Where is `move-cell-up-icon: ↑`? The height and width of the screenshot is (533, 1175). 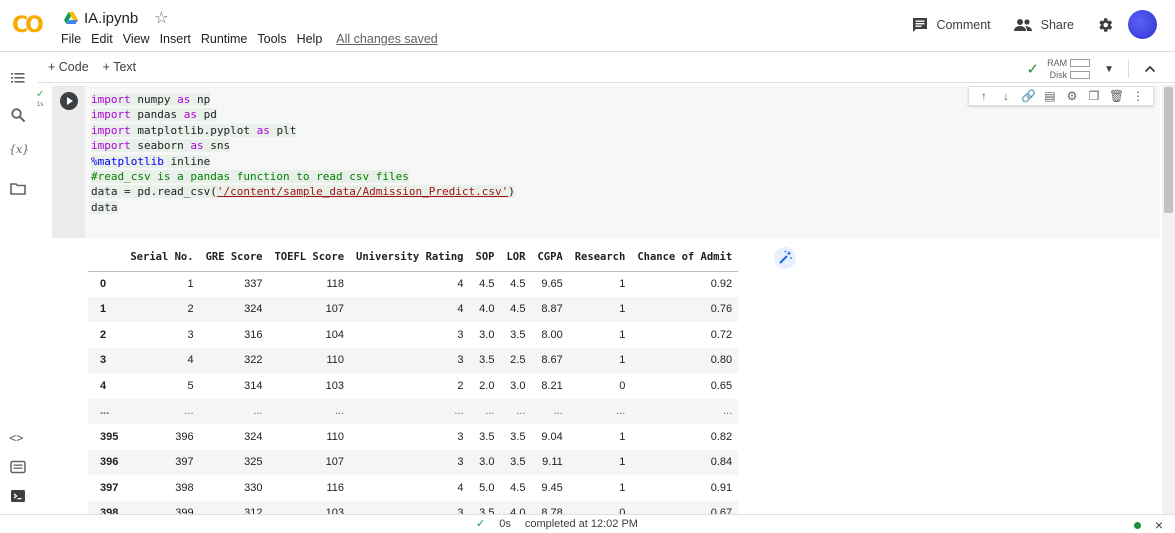 move-cell-up-icon: ↑ is located at coordinates (984, 96).